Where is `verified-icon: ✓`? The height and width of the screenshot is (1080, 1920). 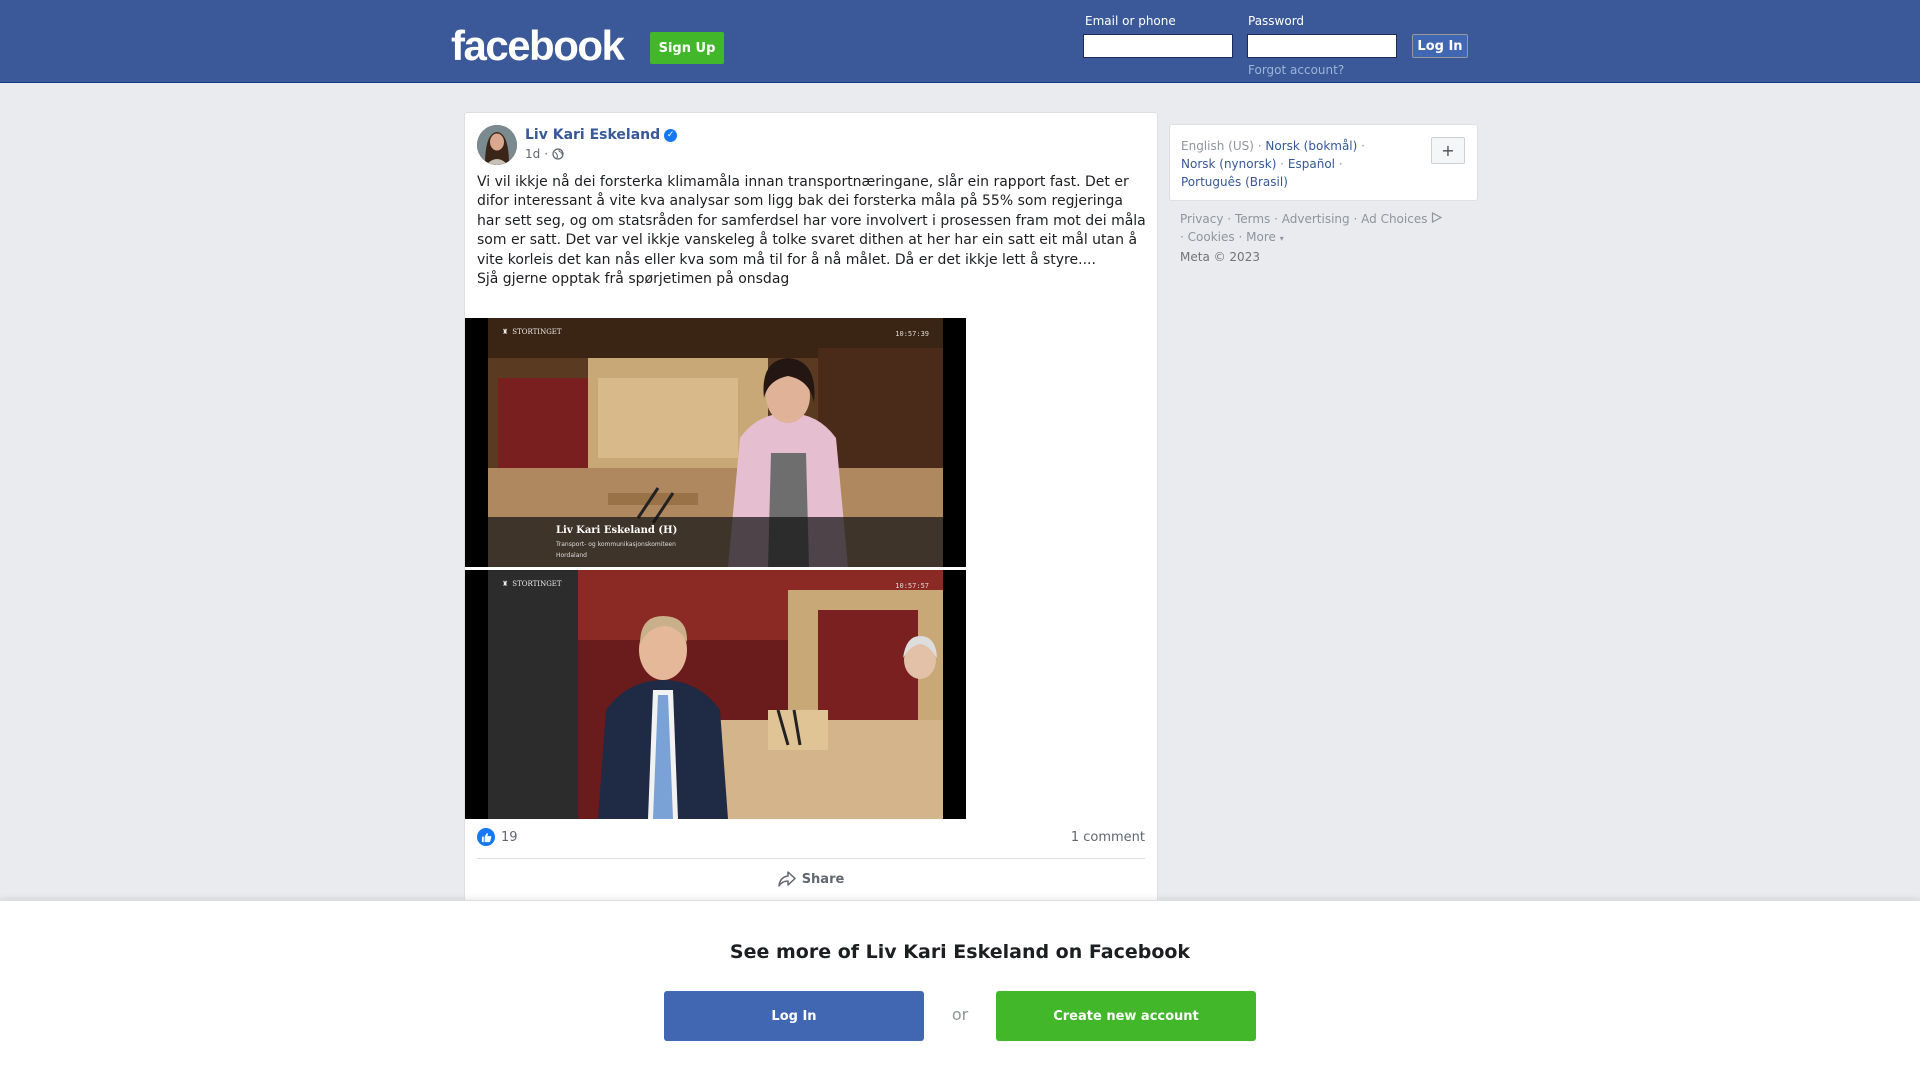
verified-icon: ✓ is located at coordinates (671, 135).